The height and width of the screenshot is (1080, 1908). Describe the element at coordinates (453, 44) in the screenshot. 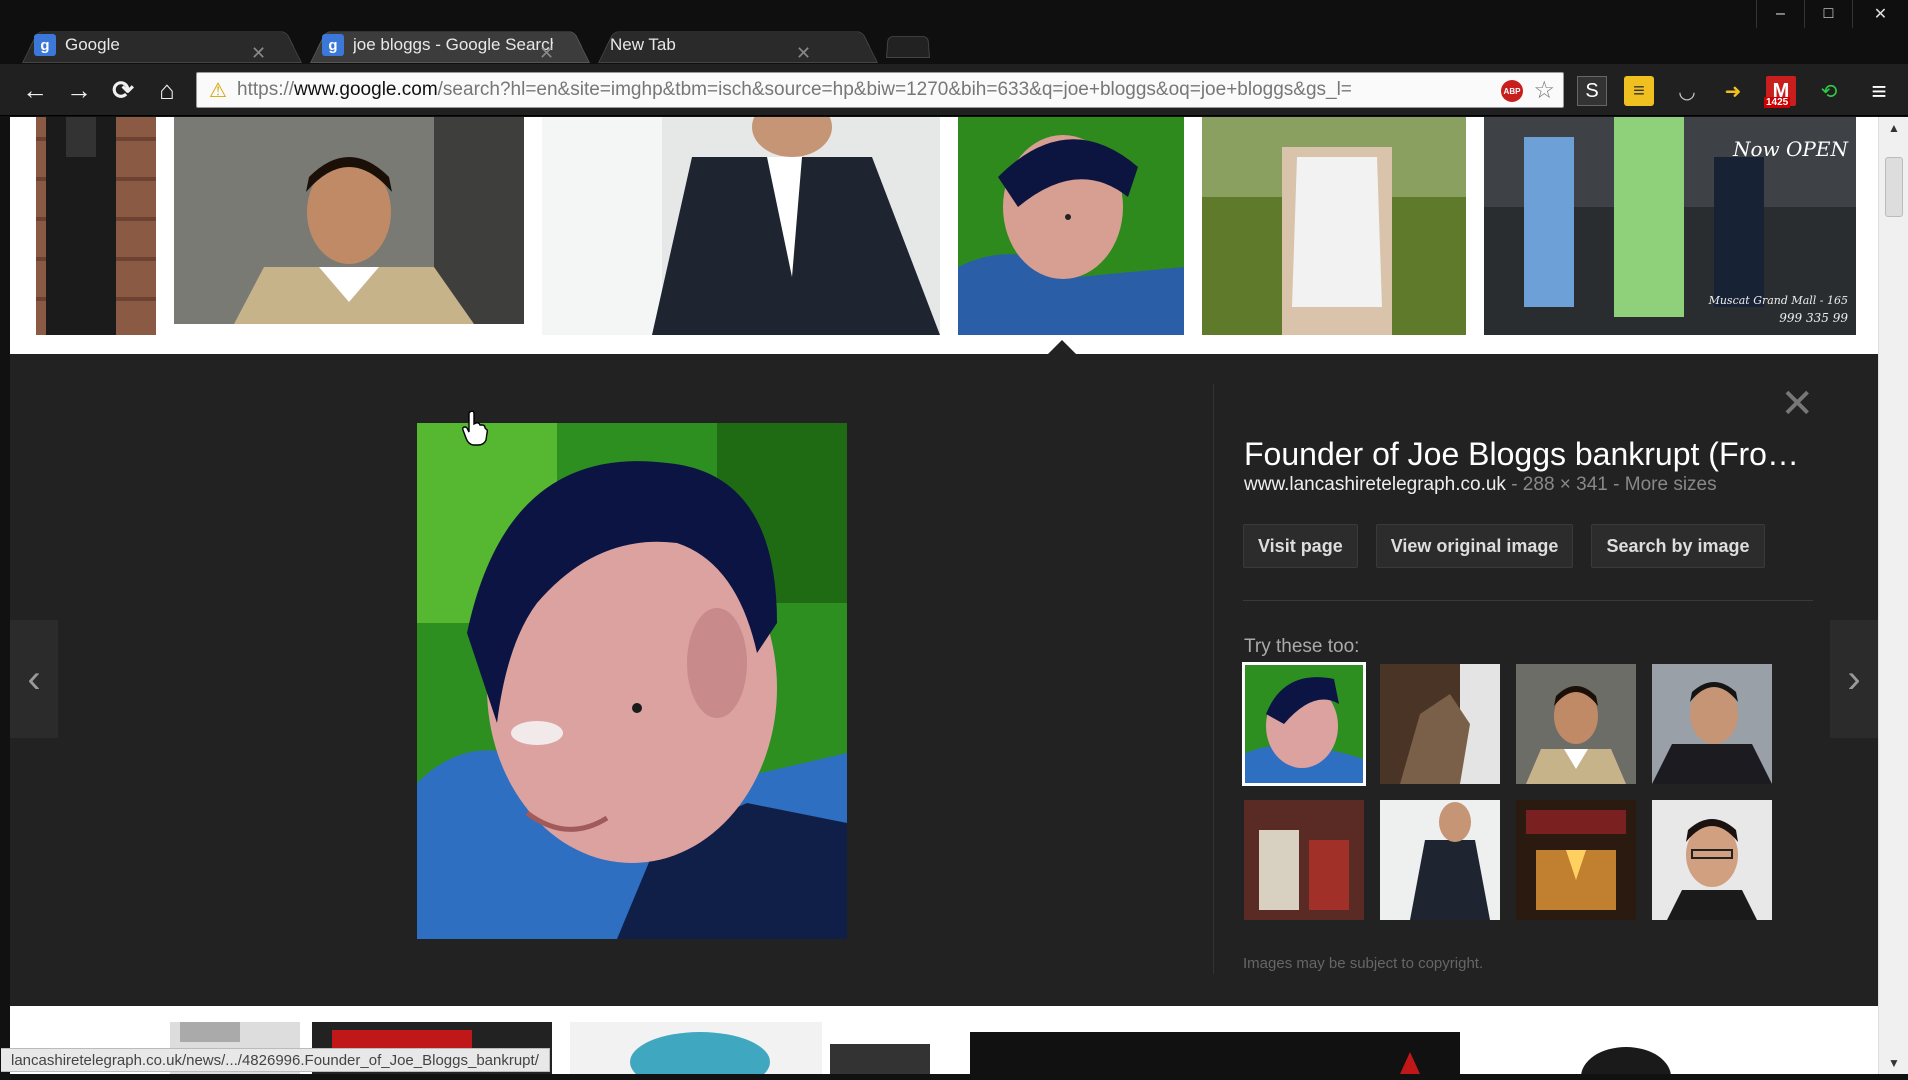

I see `tab-label: joe bloggs - Google Search` at that location.